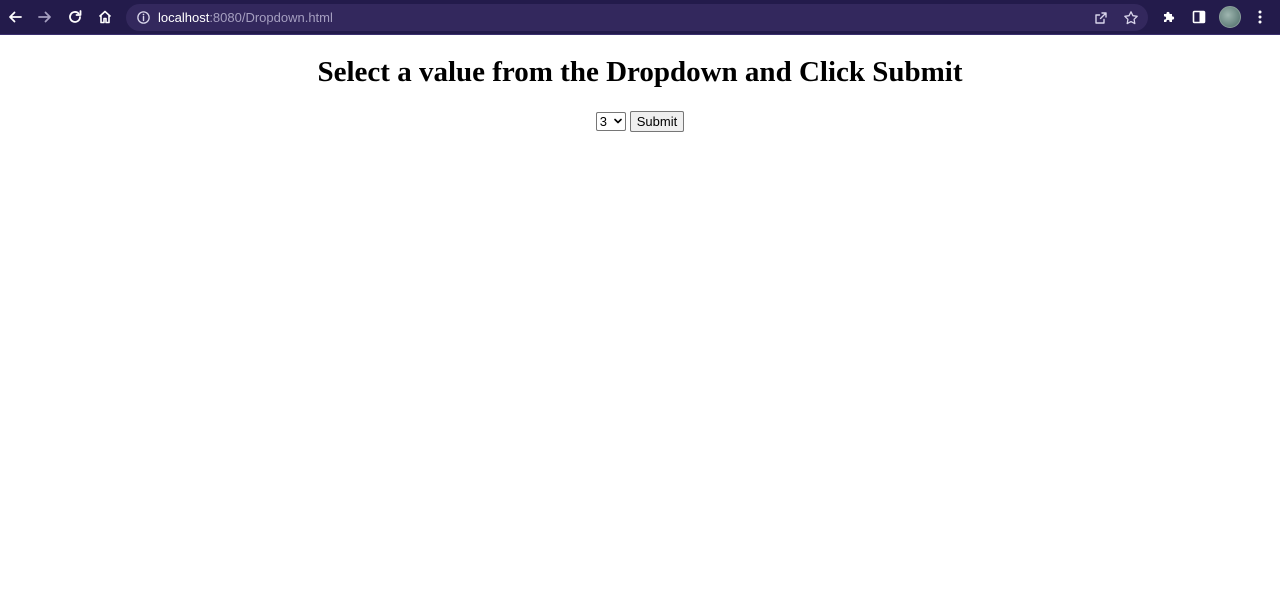 This screenshot has width=1280, height=590. What do you see at coordinates (143, 17) in the screenshot?
I see `info-icon` at bounding box center [143, 17].